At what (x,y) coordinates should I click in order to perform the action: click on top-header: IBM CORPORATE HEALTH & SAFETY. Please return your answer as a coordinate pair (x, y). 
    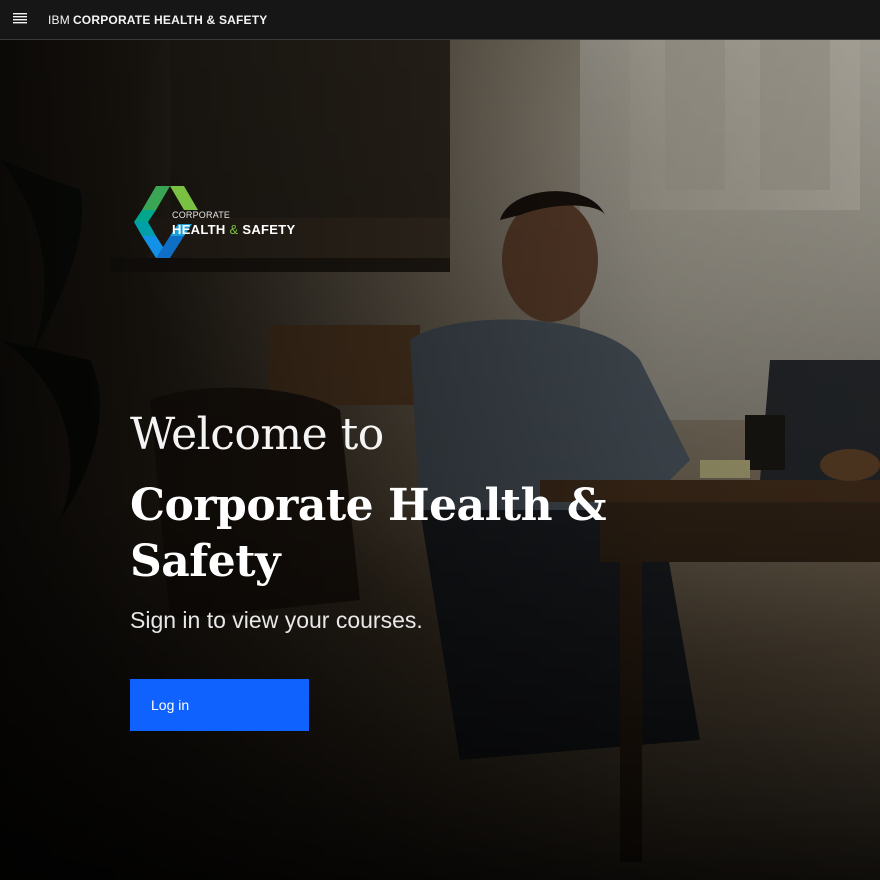
    Looking at the image, I should click on (440, 20).